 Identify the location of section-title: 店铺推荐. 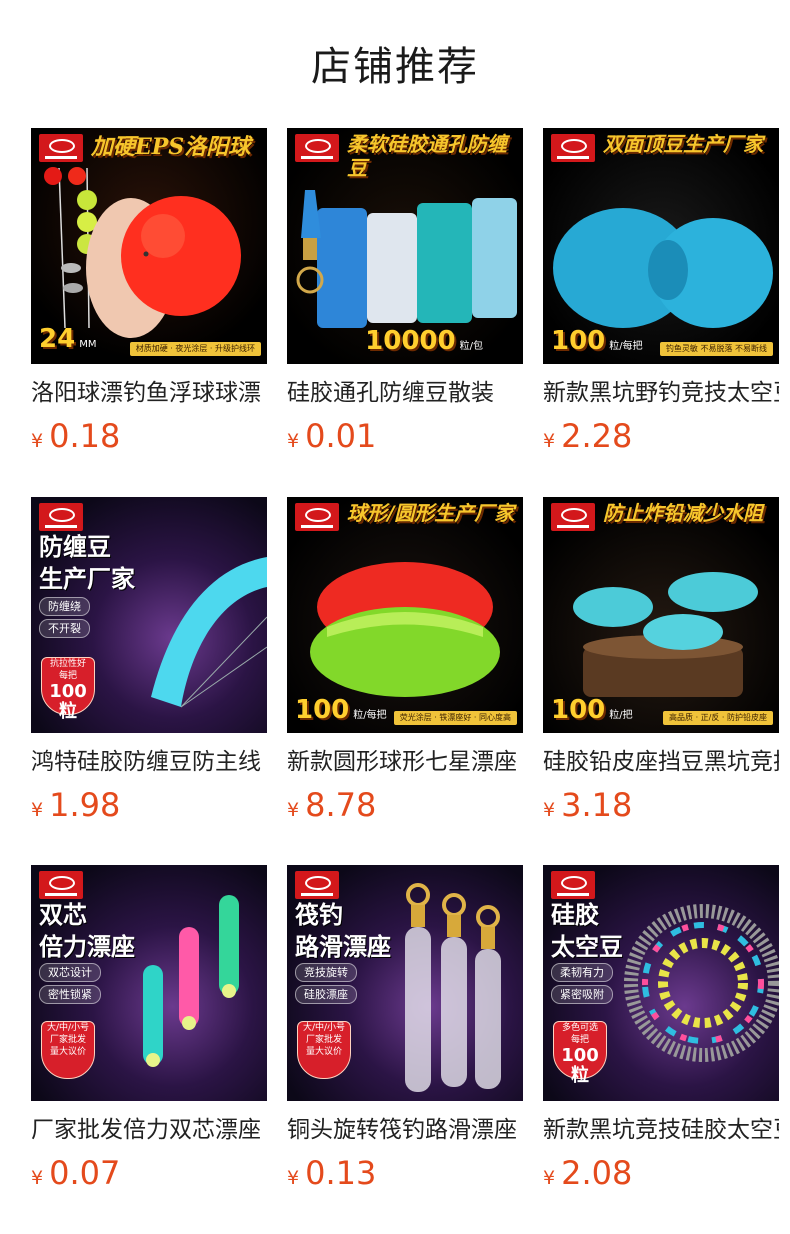
(395, 67).